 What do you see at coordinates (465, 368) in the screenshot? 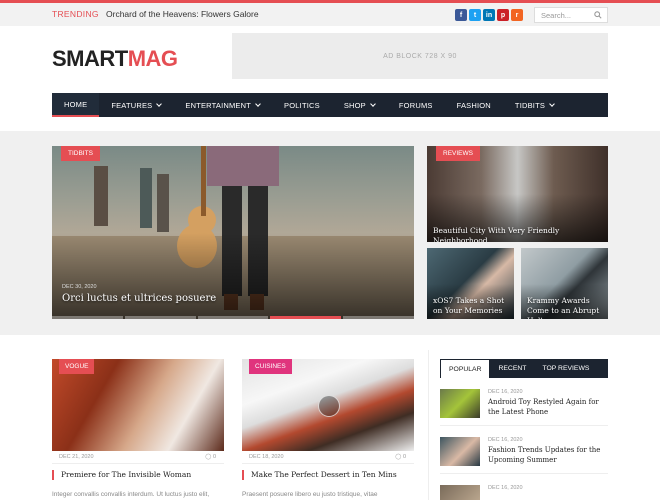
I see `tab-popular: POPULAR` at bounding box center [465, 368].